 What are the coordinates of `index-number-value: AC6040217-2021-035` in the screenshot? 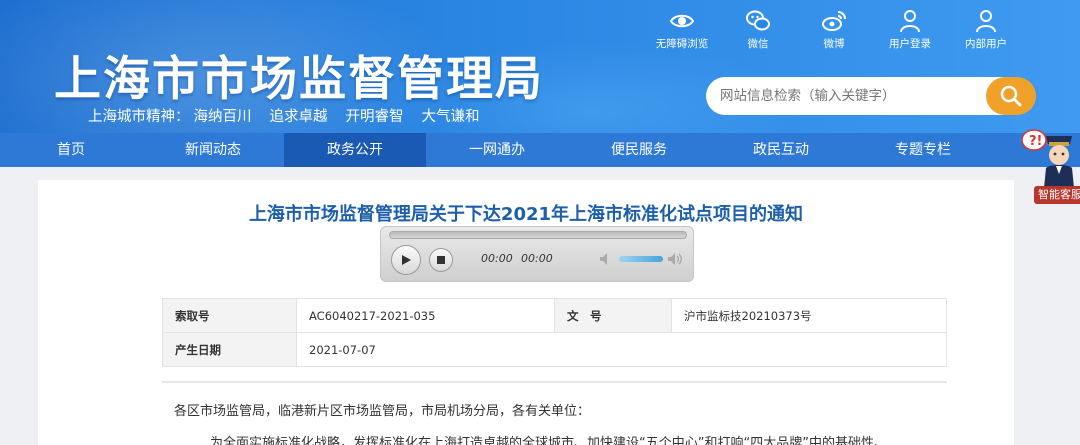 It's located at (425, 315).